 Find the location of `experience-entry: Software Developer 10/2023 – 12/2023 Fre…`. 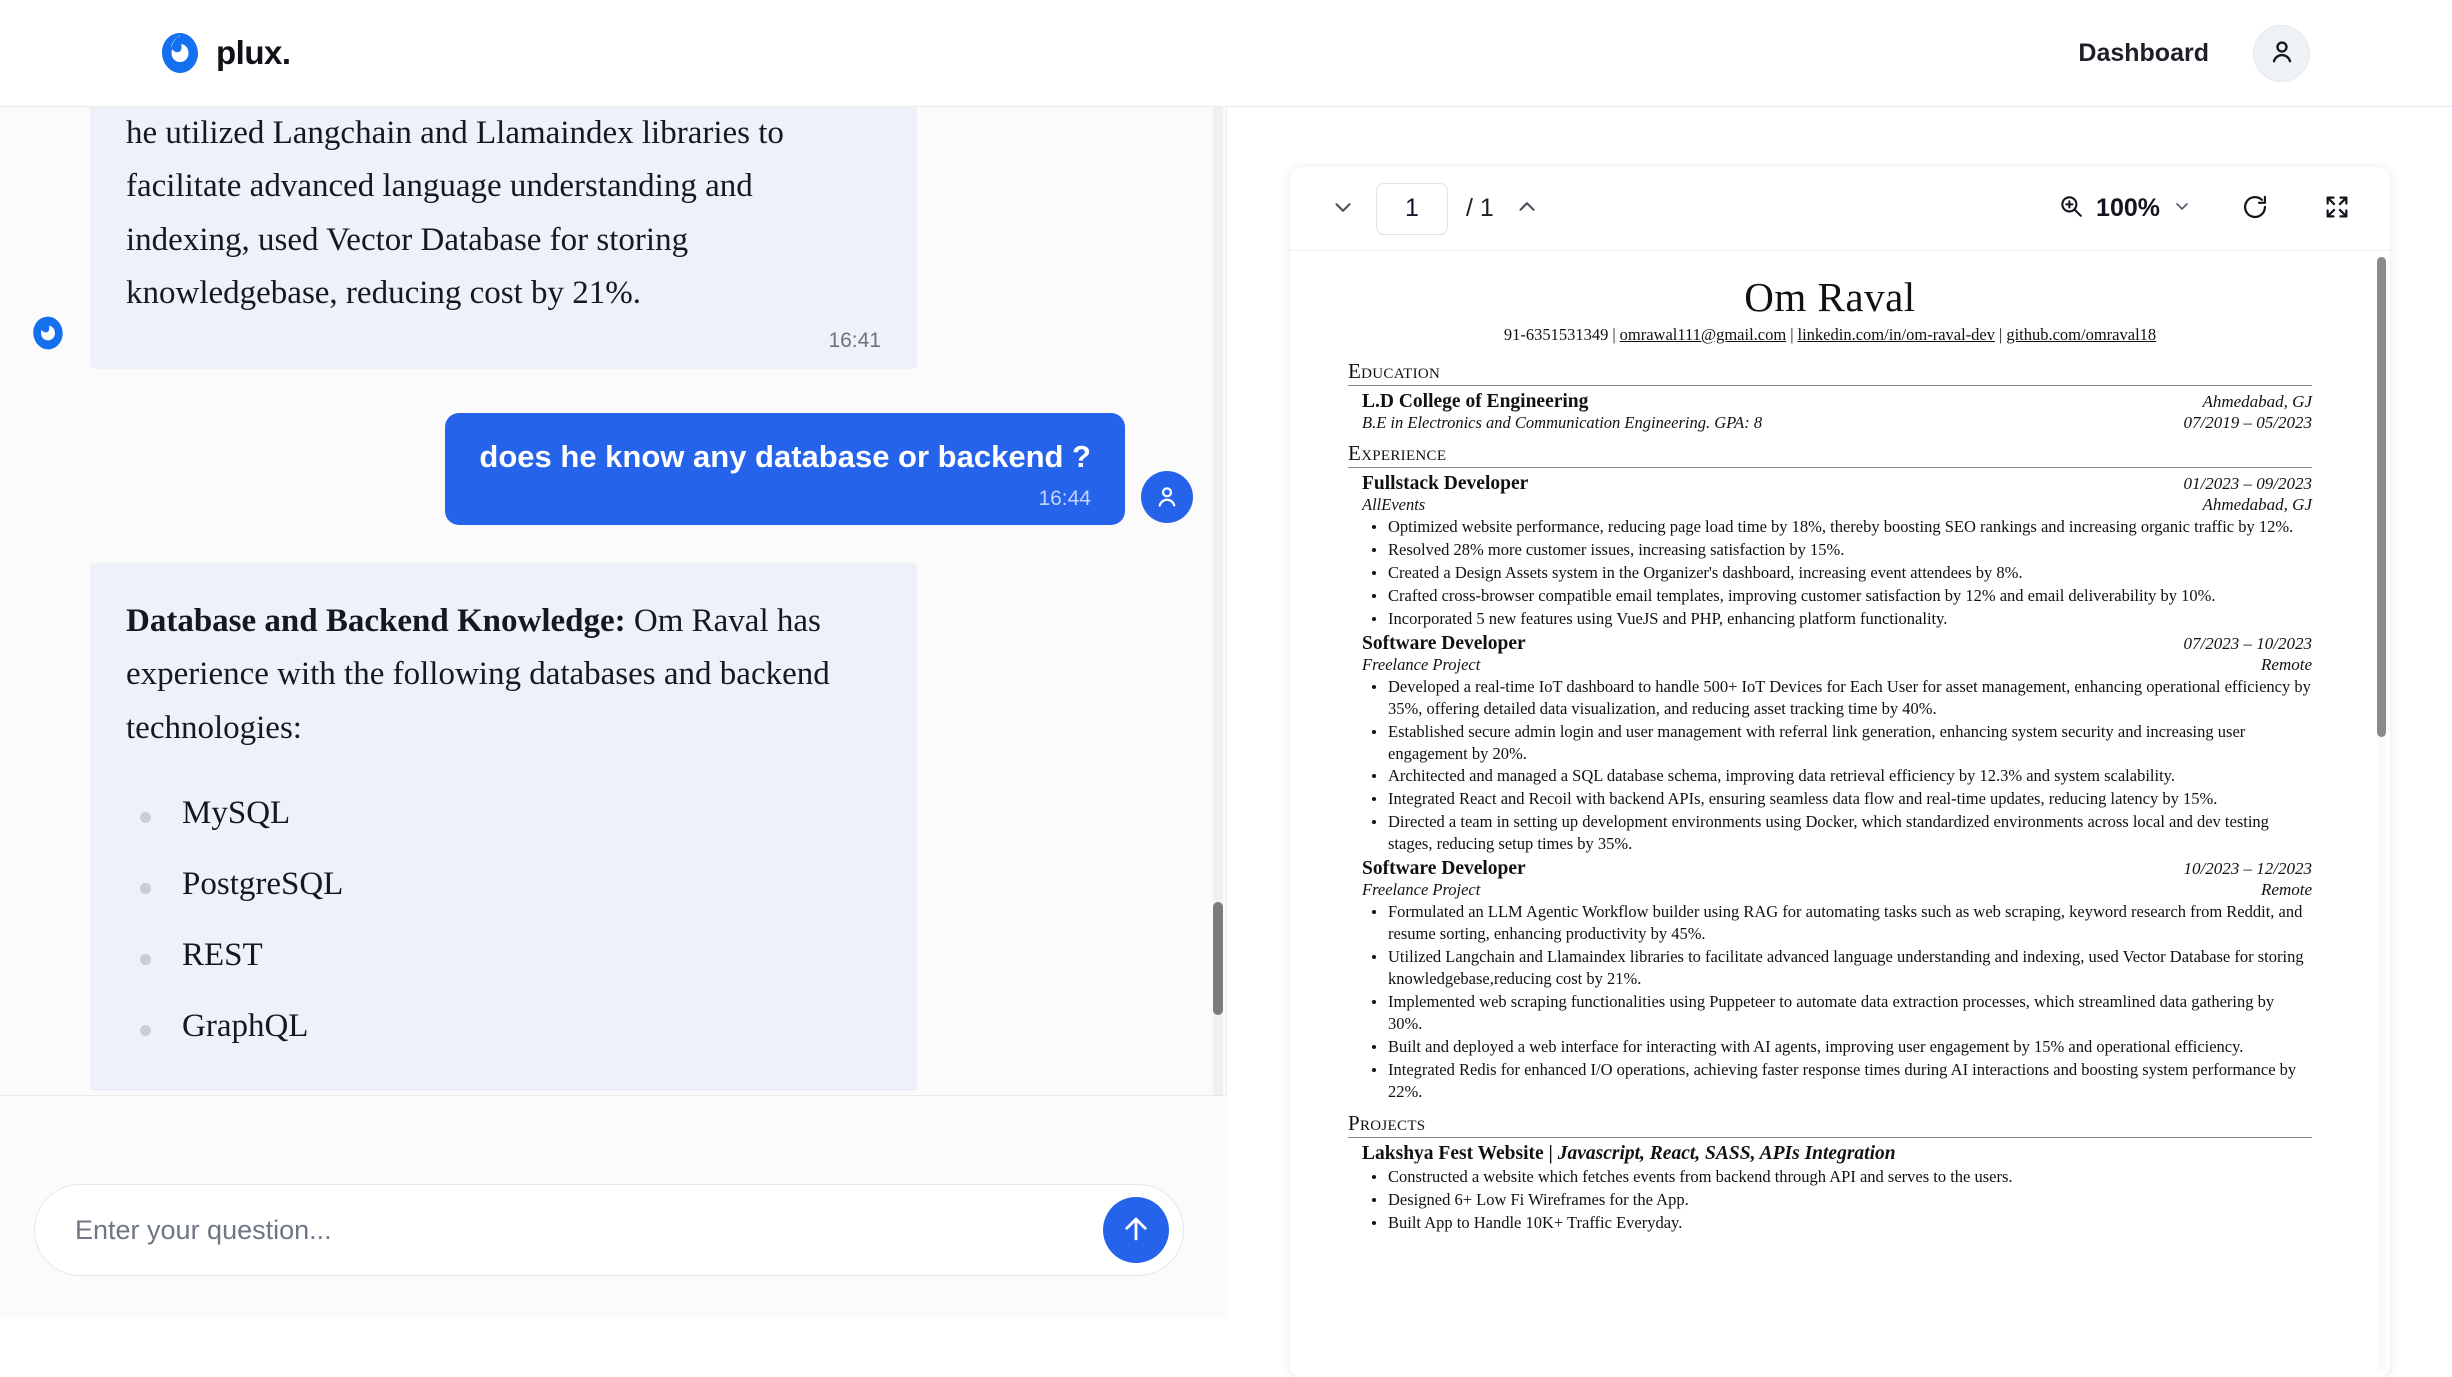

experience-entry: Software Developer 10/2023 – 12/2023 Fre… is located at coordinates (1830, 980).